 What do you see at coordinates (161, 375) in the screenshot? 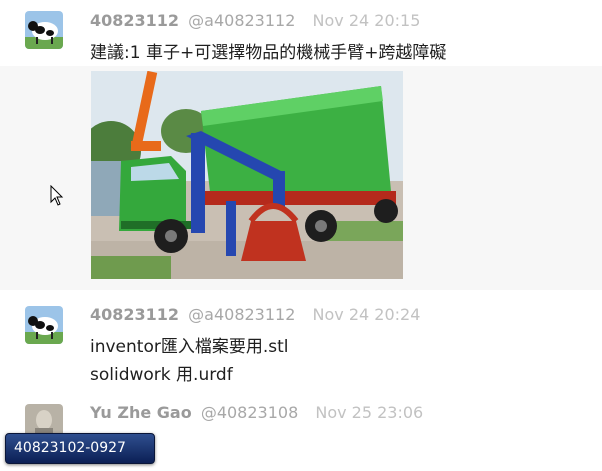
I see `message-text-line-2: solidwork 用.urdf` at bounding box center [161, 375].